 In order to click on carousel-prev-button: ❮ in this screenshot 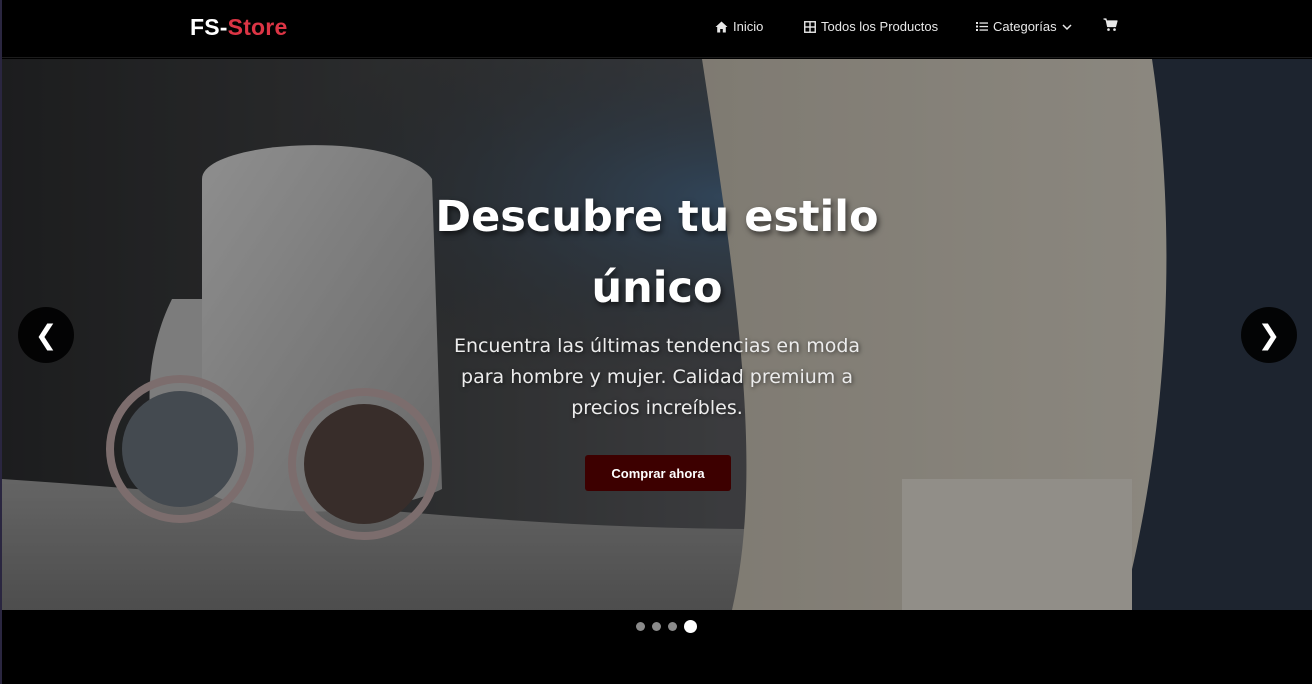, I will do `click(46, 335)`.